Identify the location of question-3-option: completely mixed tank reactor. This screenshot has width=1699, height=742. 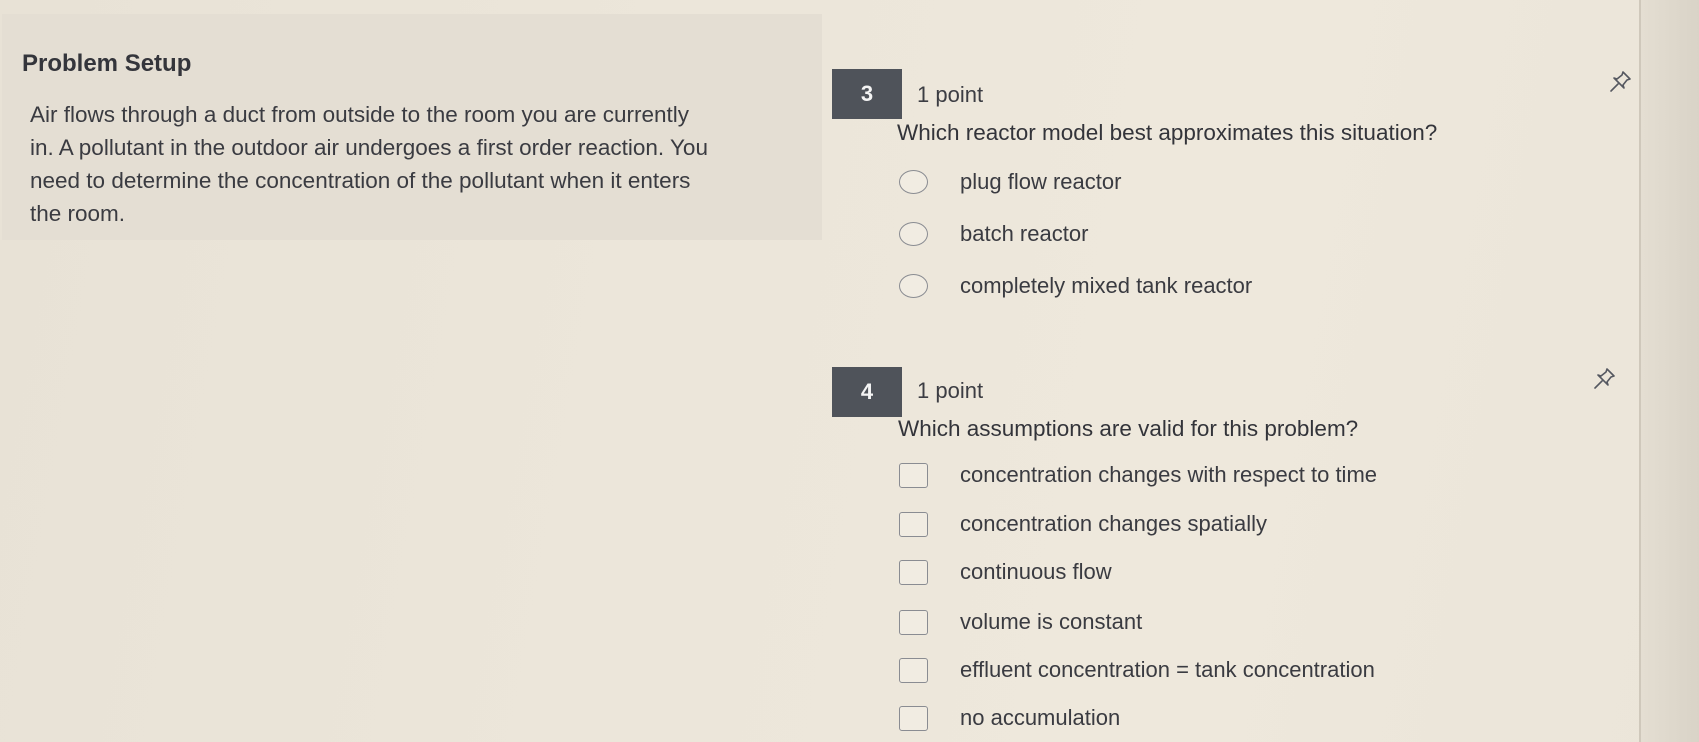
(1075, 286).